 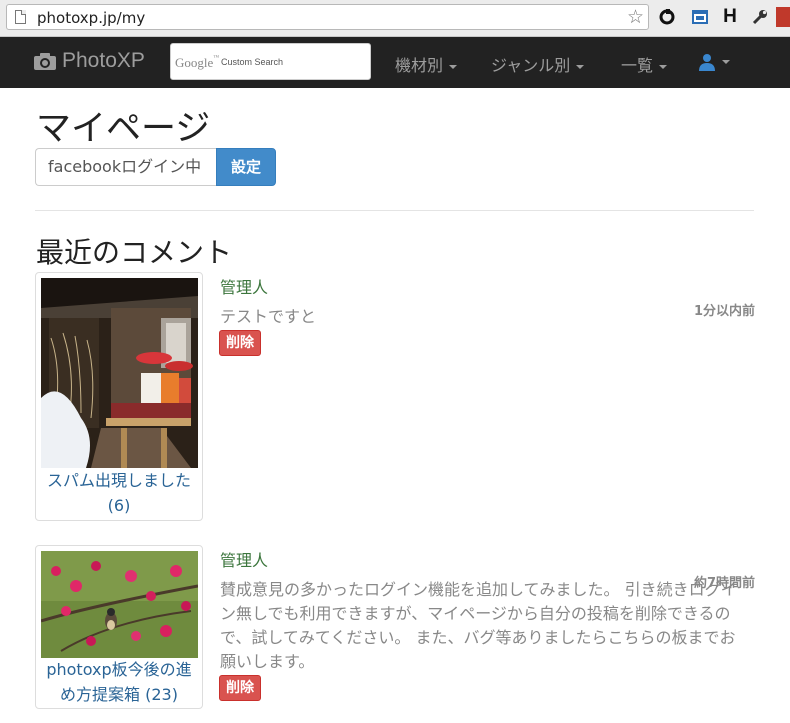 What do you see at coordinates (426, 64) in the screenshot?
I see `nav-equipment-dropdown: 機材別` at bounding box center [426, 64].